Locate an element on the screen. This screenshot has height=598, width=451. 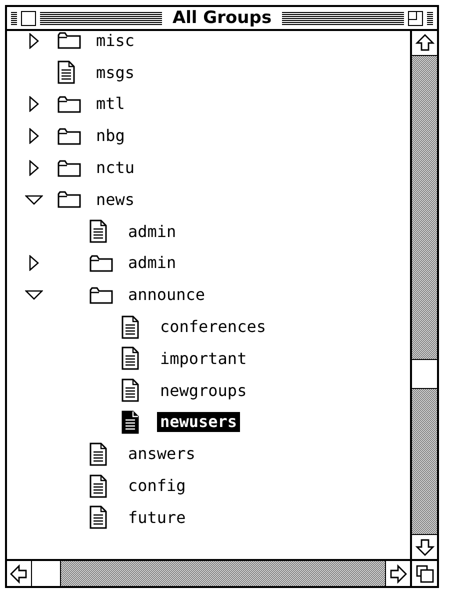
tree-item: important is located at coordinates (203, 358).